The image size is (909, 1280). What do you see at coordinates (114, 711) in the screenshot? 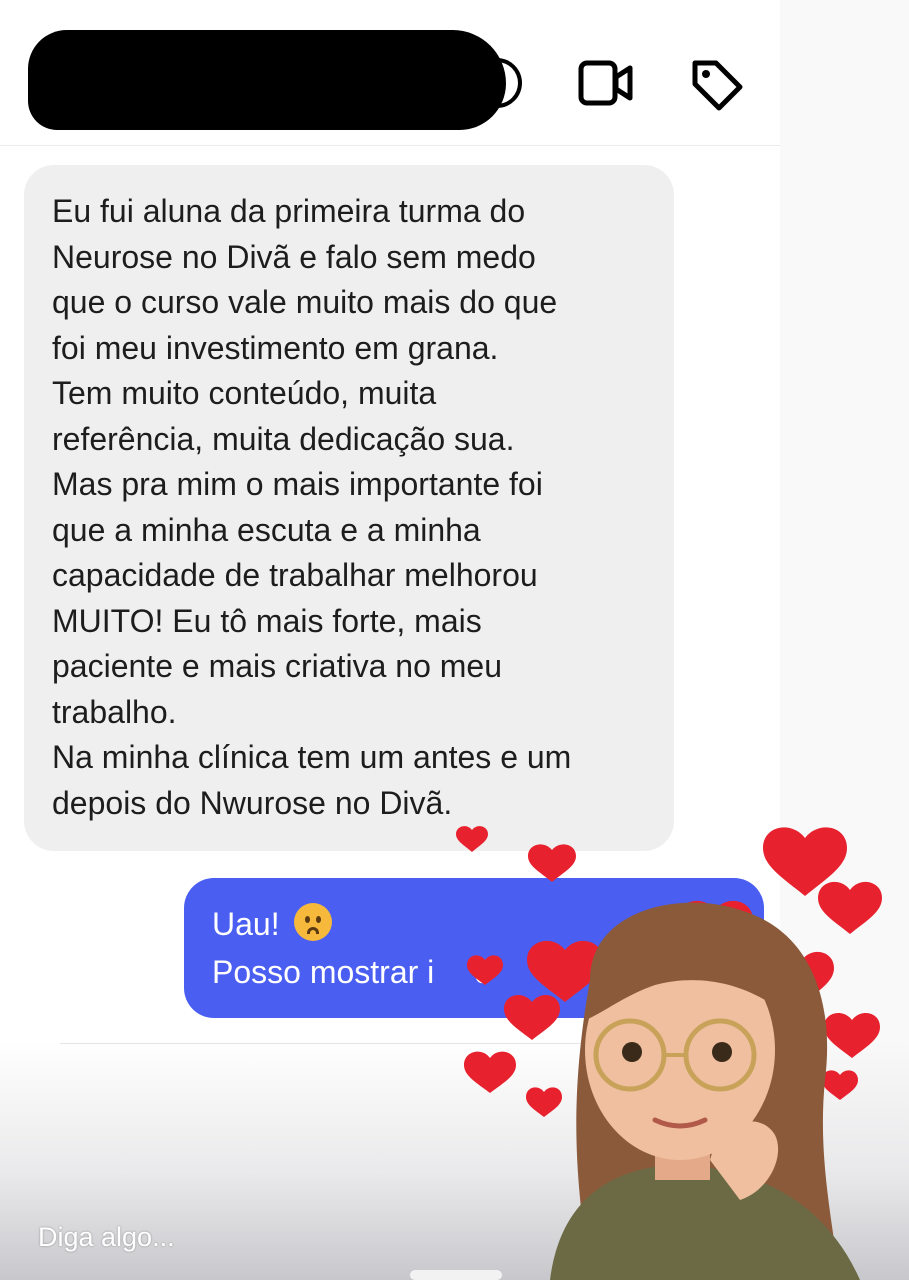
I see `message-line: trabalho.` at bounding box center [114, 711].